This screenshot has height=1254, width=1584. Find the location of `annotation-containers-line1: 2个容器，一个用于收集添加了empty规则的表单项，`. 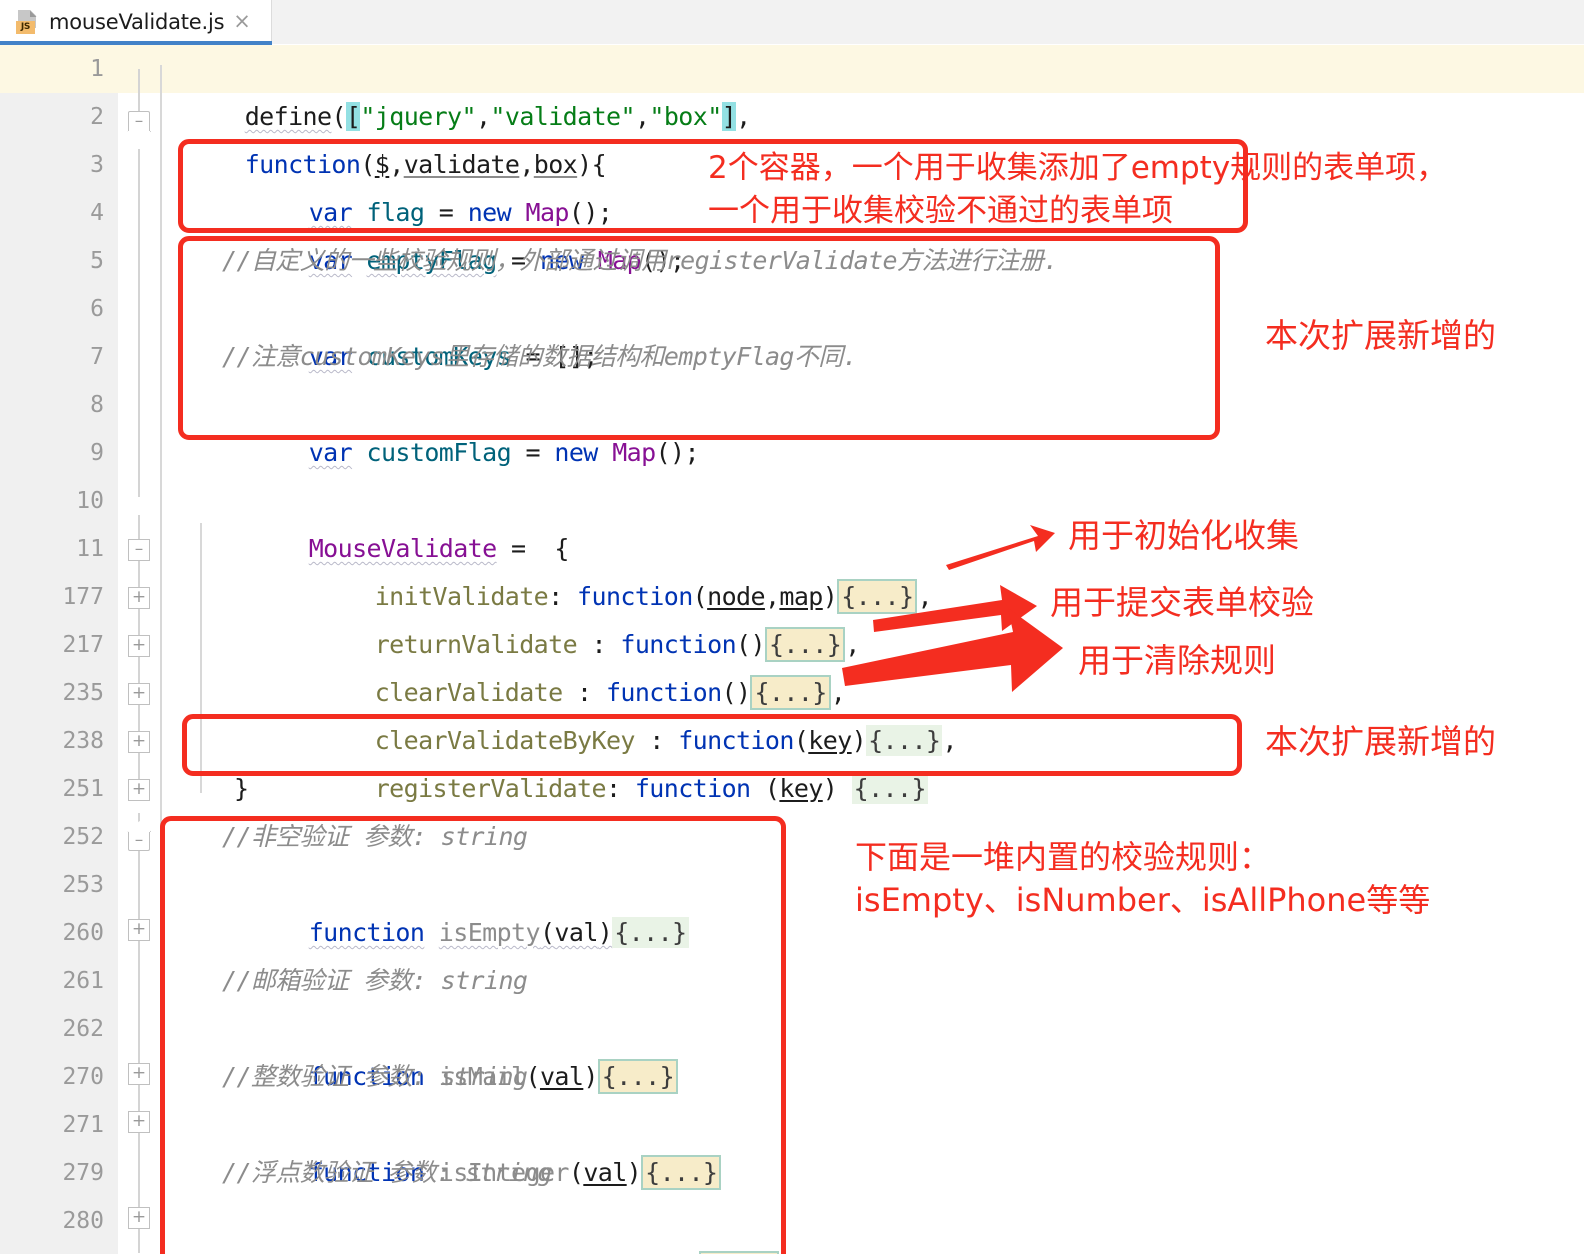

annotation-containers-line1: 2个容器，一个用于收集添加了empty规则的表单项， is located at coordinates (1078, 168).